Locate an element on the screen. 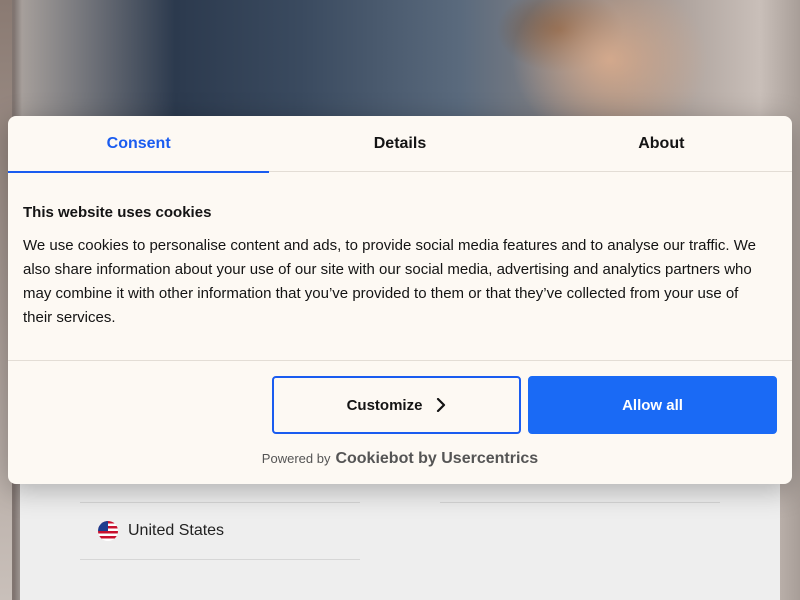 Image resolution: width=800 pixels, height=600 pixels. cookiebot-brand-link: Cookiebot by Usercentrics is located at coordinates (436, 459).